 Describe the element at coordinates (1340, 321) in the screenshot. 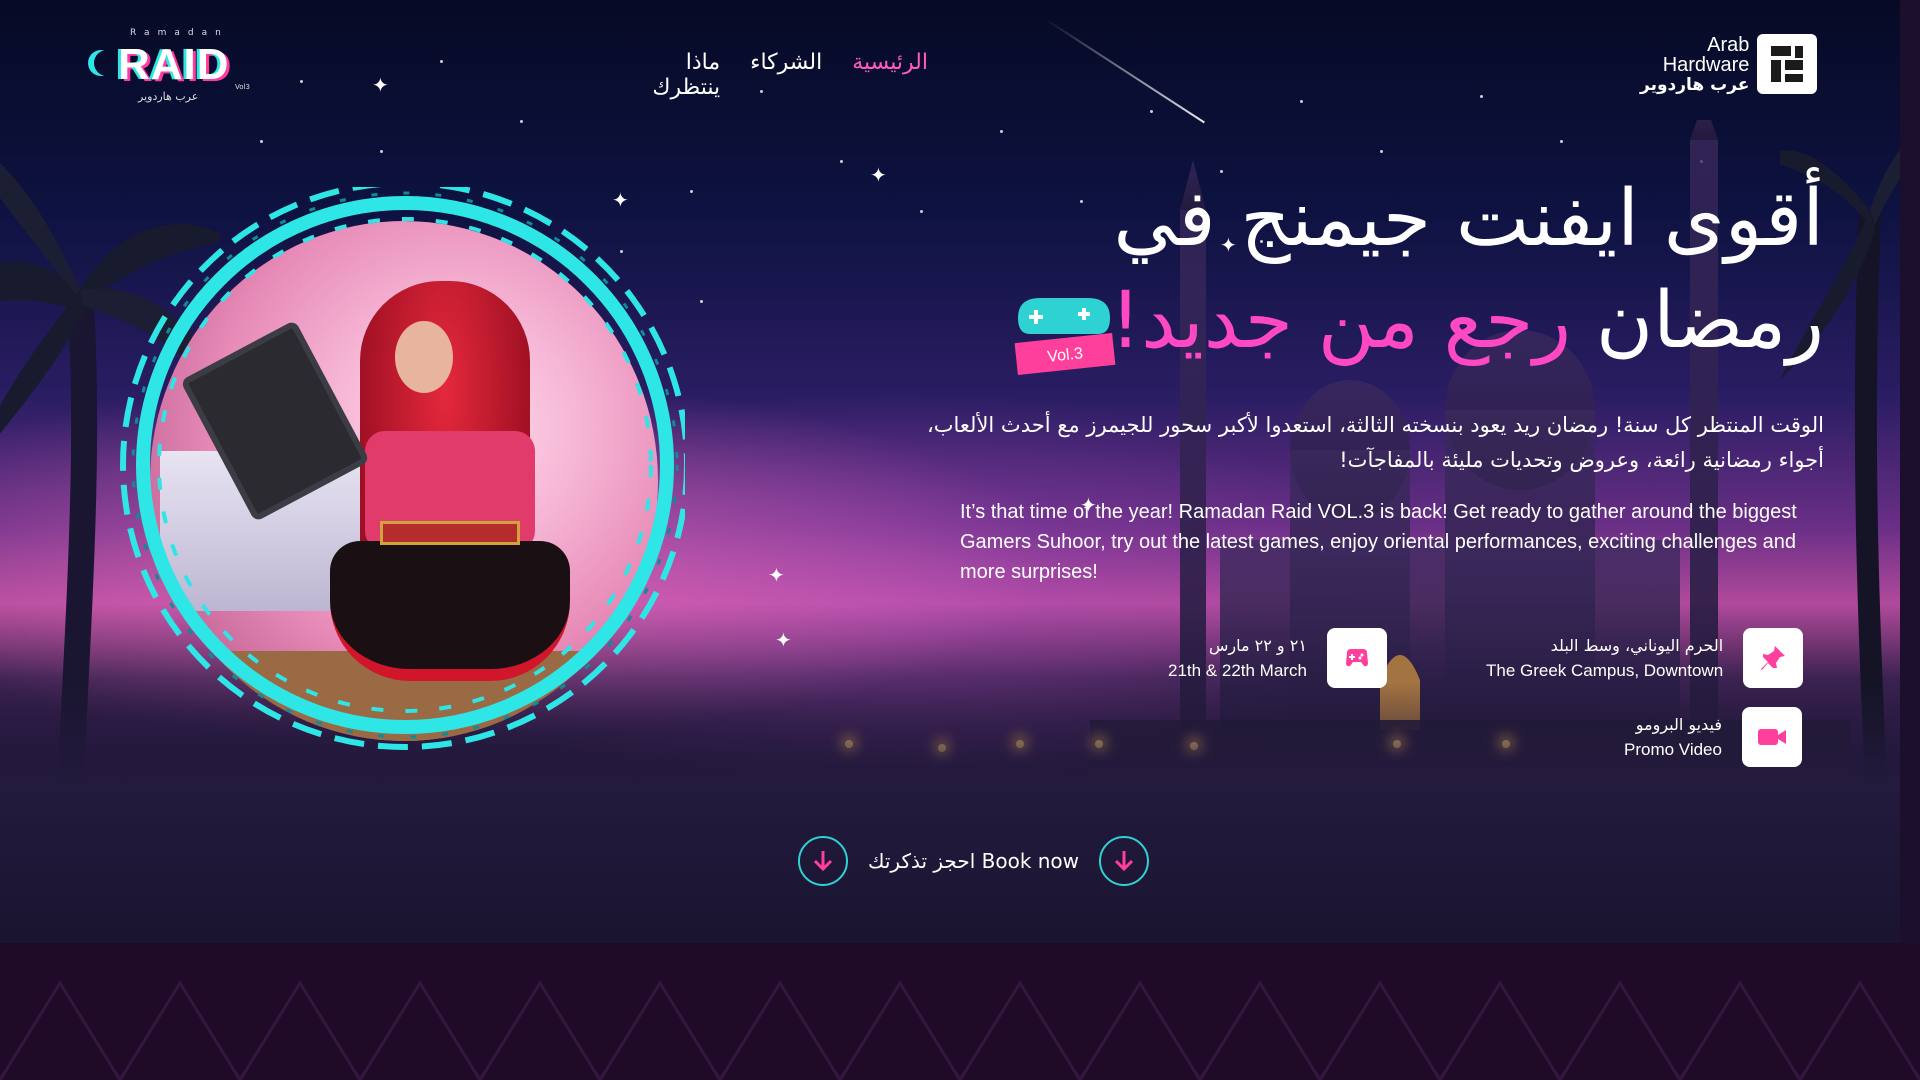

I see `headline-line2-pink: رجع من جديد!` at that location.